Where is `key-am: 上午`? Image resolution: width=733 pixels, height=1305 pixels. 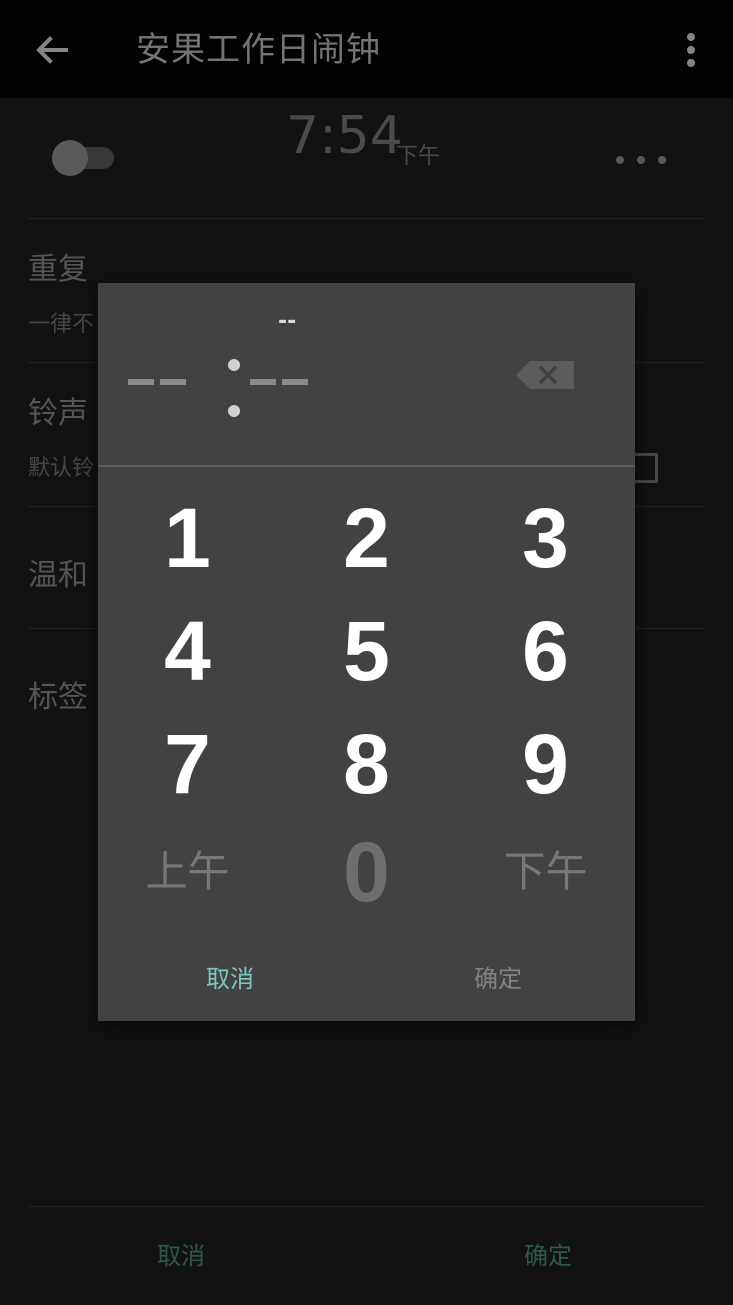
key-am: 上午 is located at coordinates (187, 868).